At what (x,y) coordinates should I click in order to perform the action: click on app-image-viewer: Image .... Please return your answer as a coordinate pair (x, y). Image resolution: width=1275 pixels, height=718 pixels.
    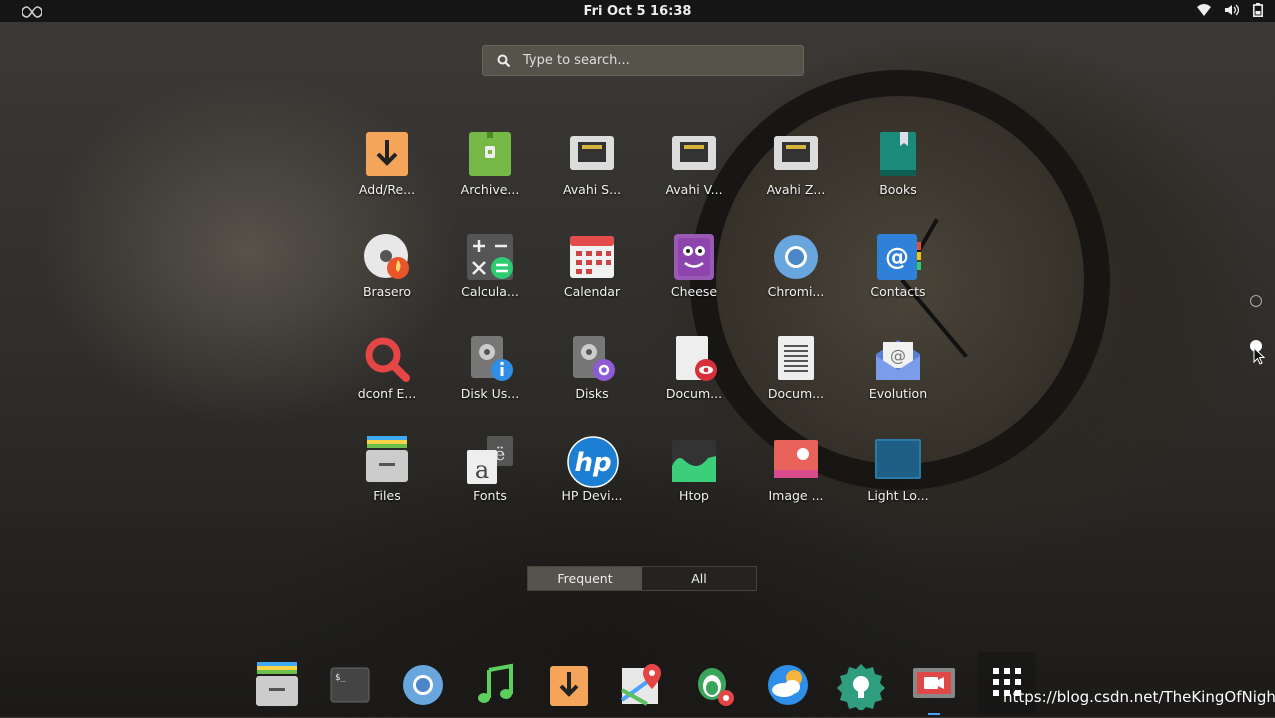
    Looking at the image, I should click on (796, 469).